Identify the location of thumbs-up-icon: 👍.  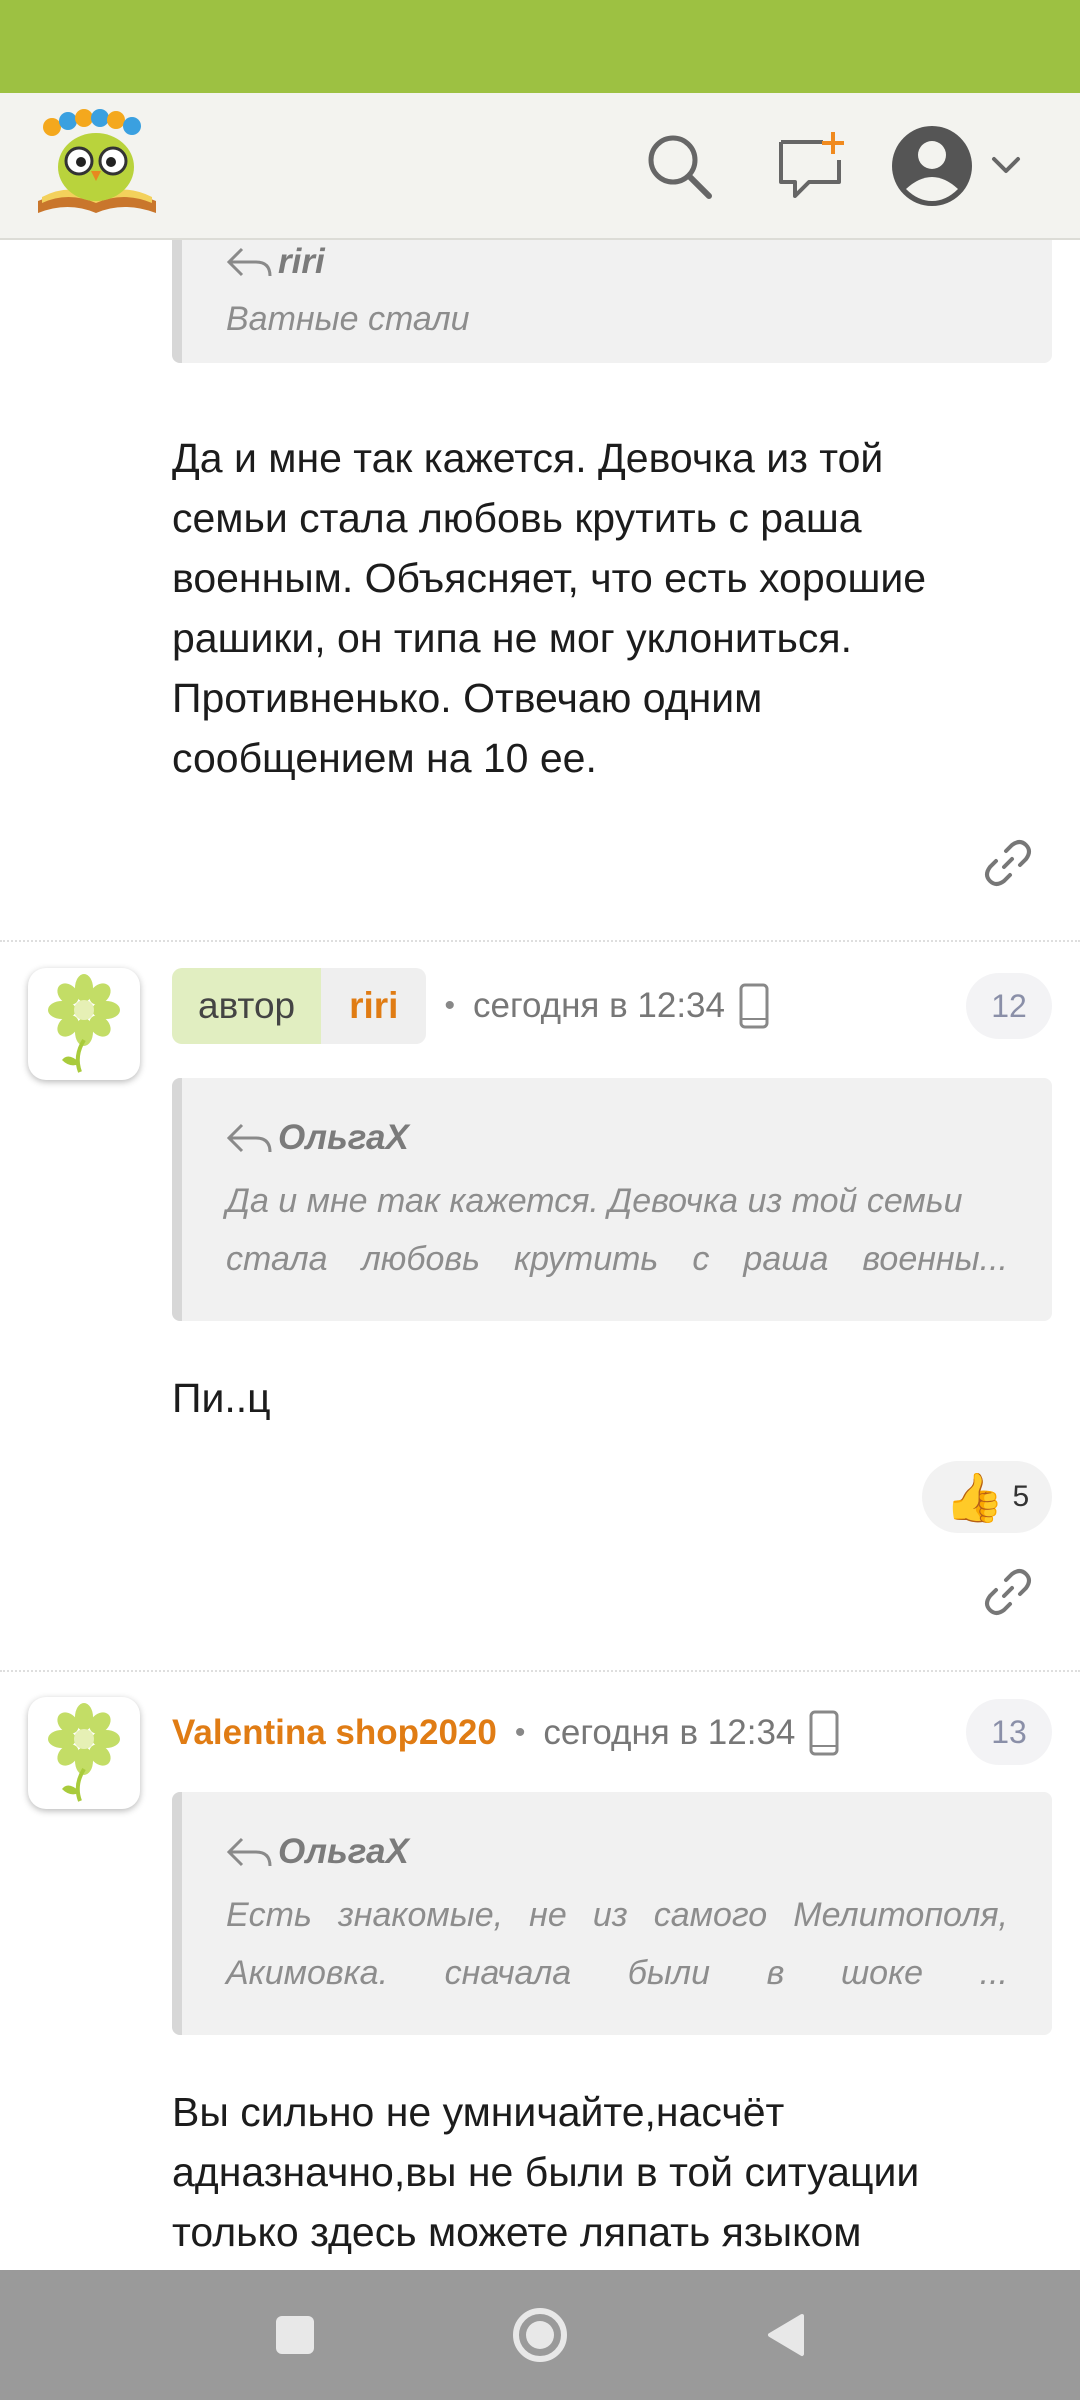
(974, 1498).